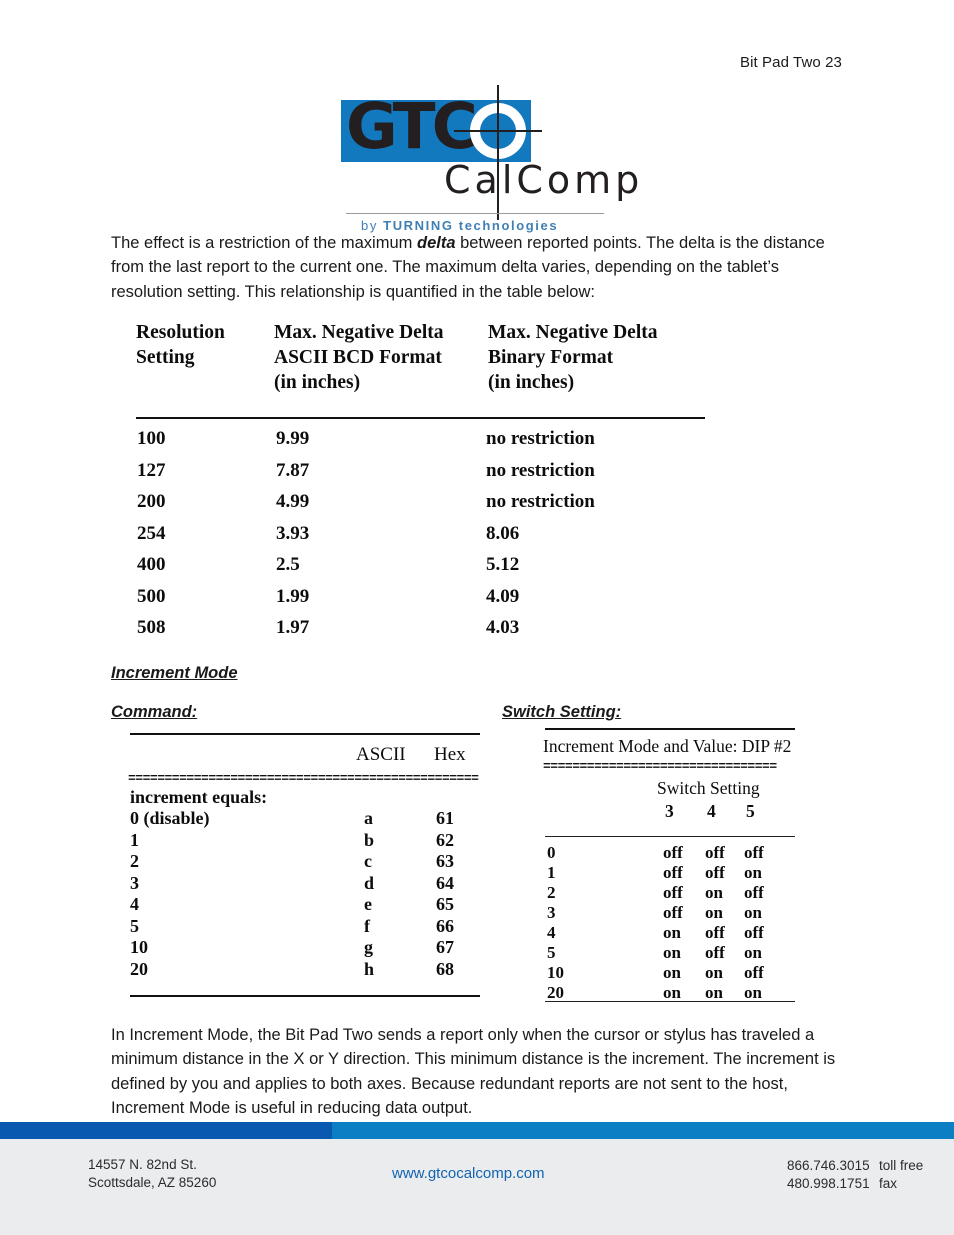 The height and width of the screenshot is (1235, 954). What do you see at coordinates (368, 947) in the screenshot?
I see `command-row-ascii: g` at bounding box center [368, 947].